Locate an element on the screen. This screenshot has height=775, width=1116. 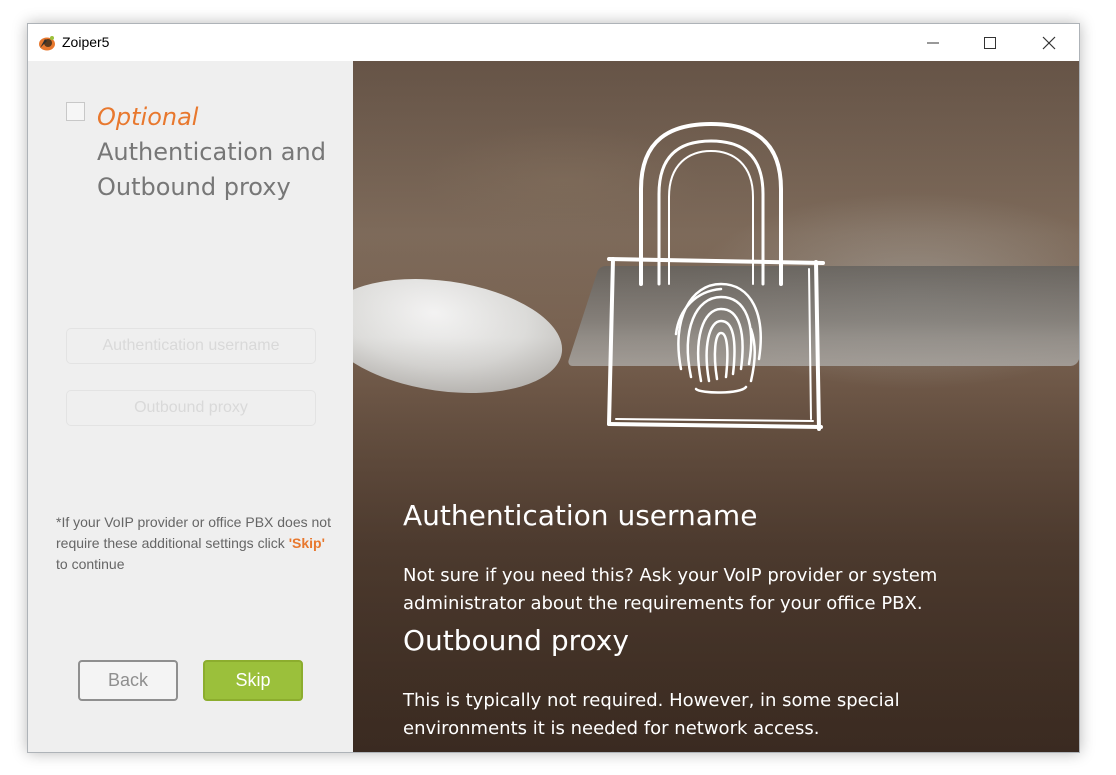
note-text-after: to continue is located at coordinates (90, 564).